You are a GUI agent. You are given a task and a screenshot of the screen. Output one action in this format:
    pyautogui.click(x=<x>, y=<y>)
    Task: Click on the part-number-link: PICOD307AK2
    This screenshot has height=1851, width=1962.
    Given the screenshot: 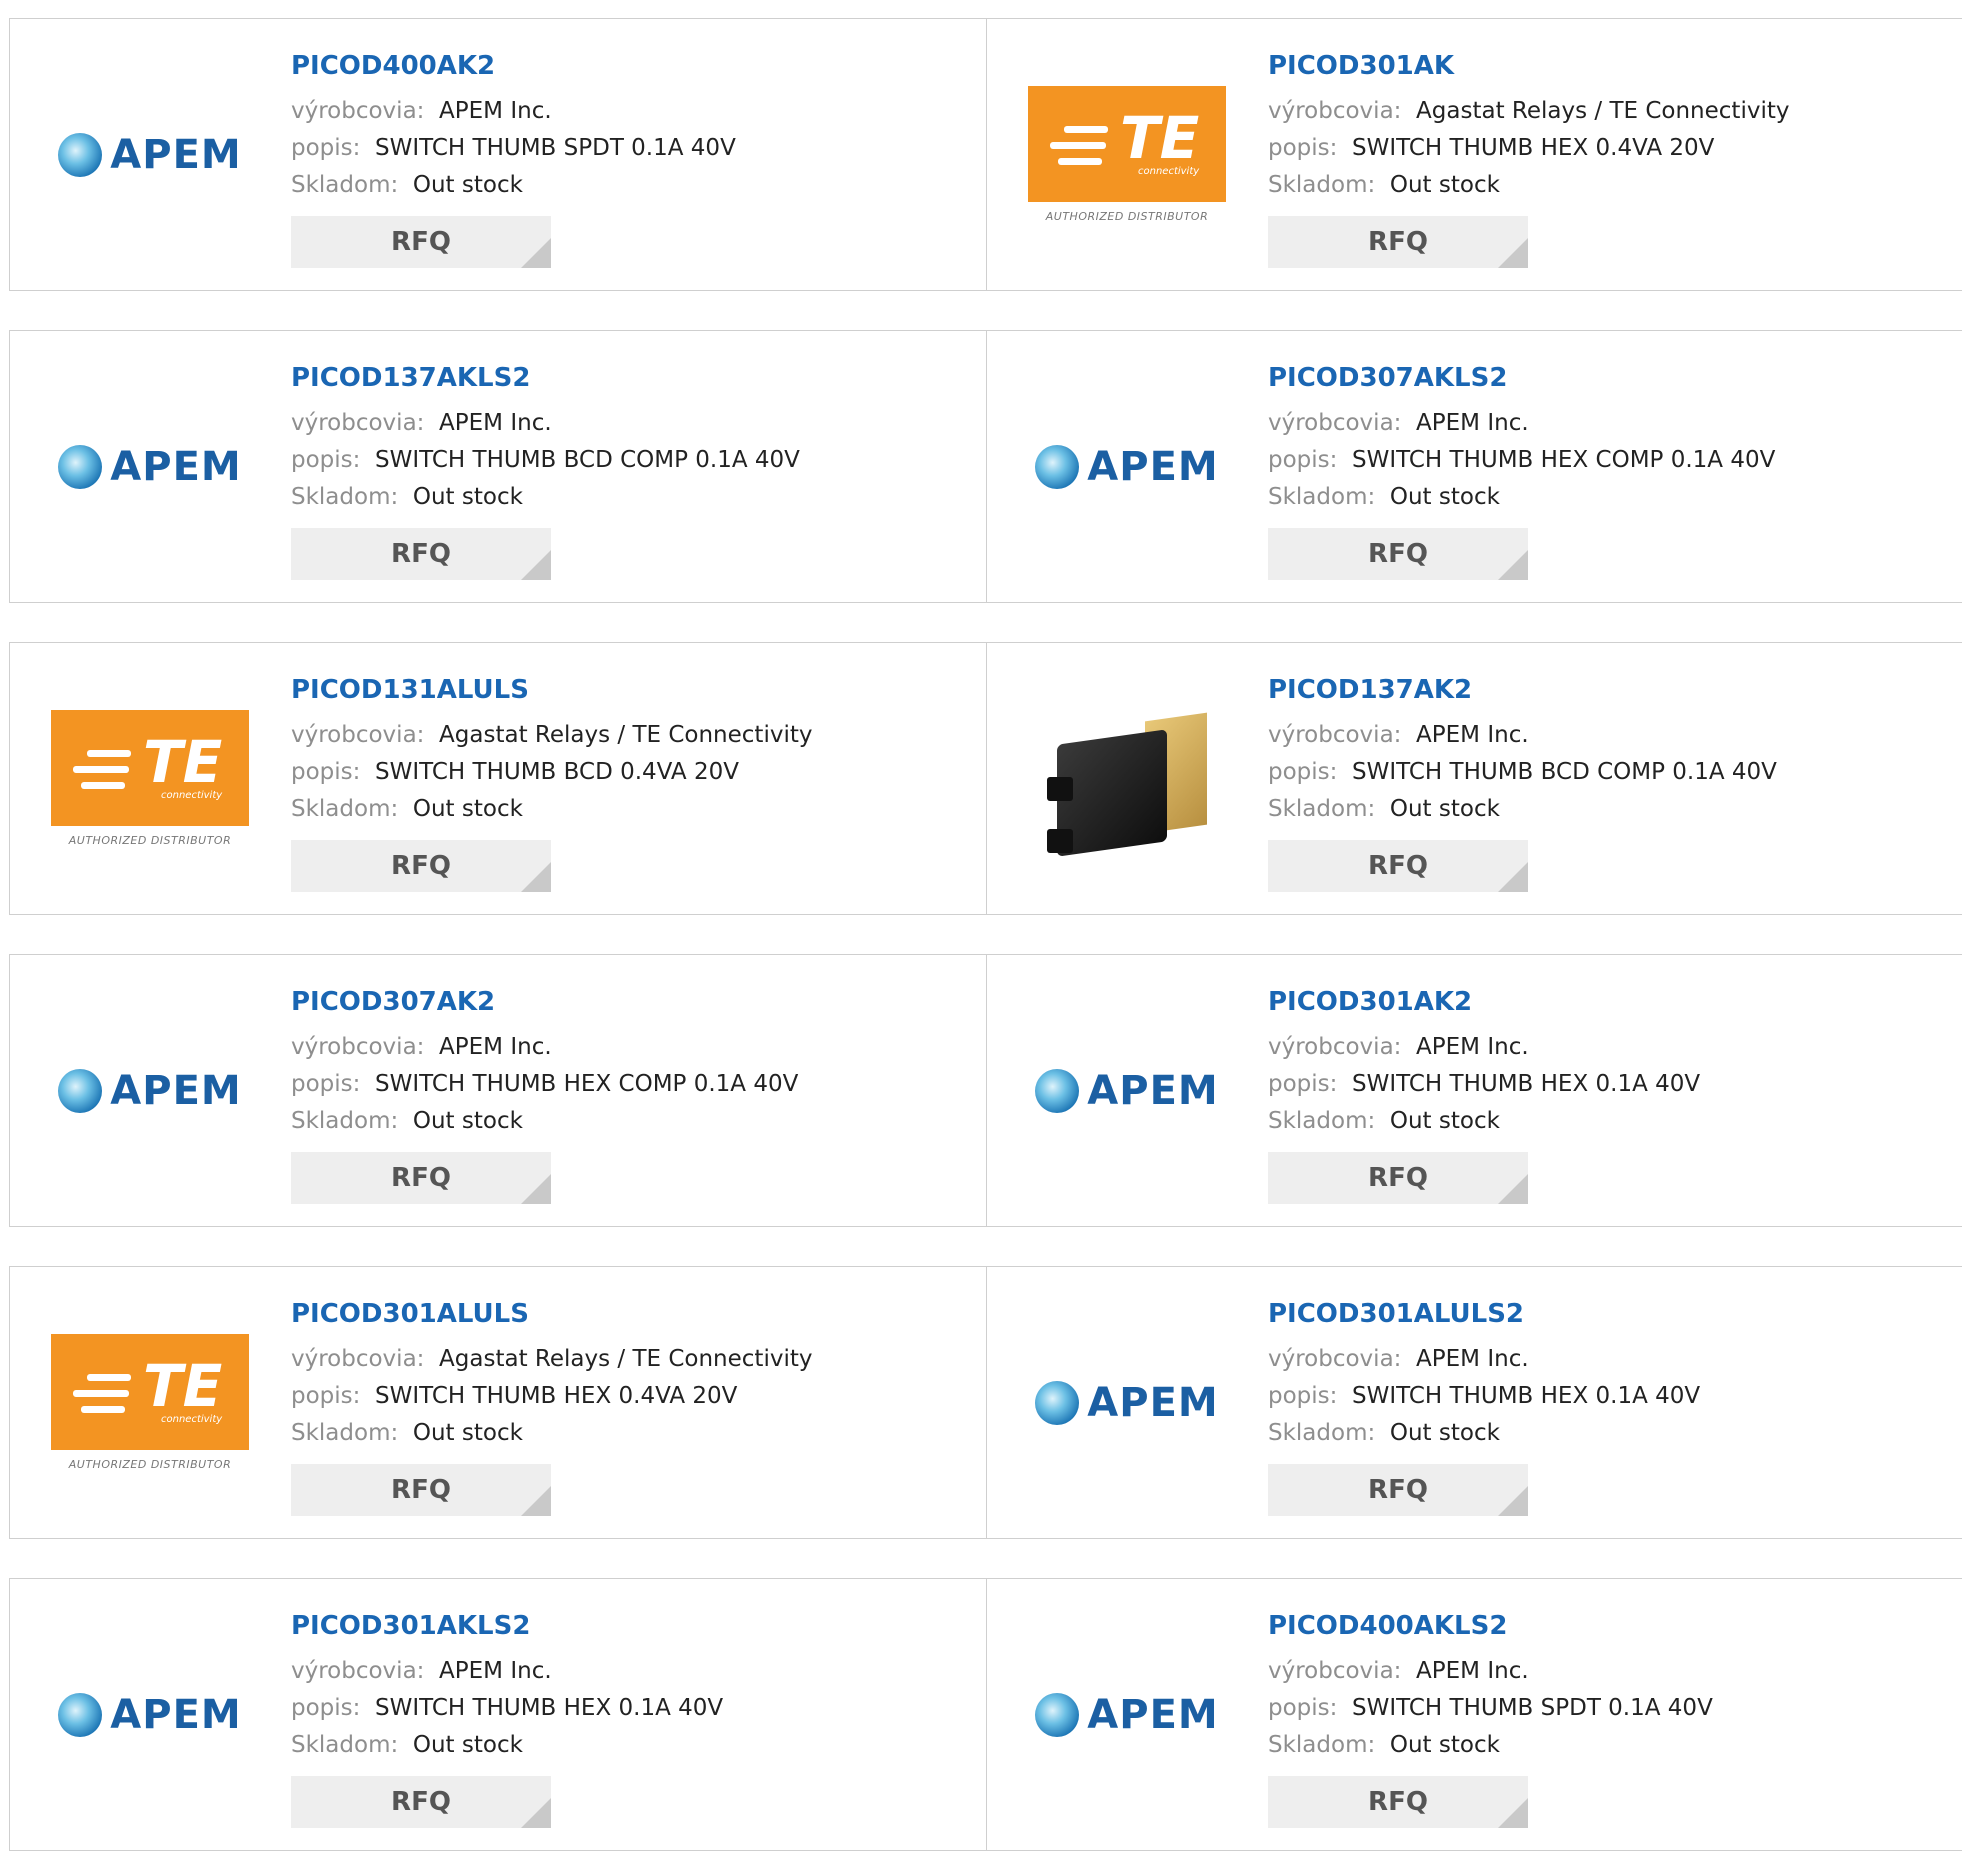 What is the action you would take?
    pyautogui.click(x=631, y=1002)
    